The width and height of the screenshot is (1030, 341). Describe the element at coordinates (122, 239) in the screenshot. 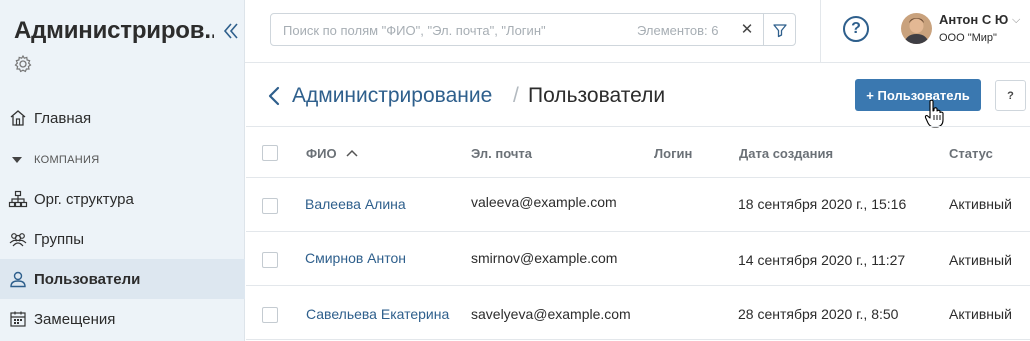

I see `sidebar-item-groups: Группы` at that location.